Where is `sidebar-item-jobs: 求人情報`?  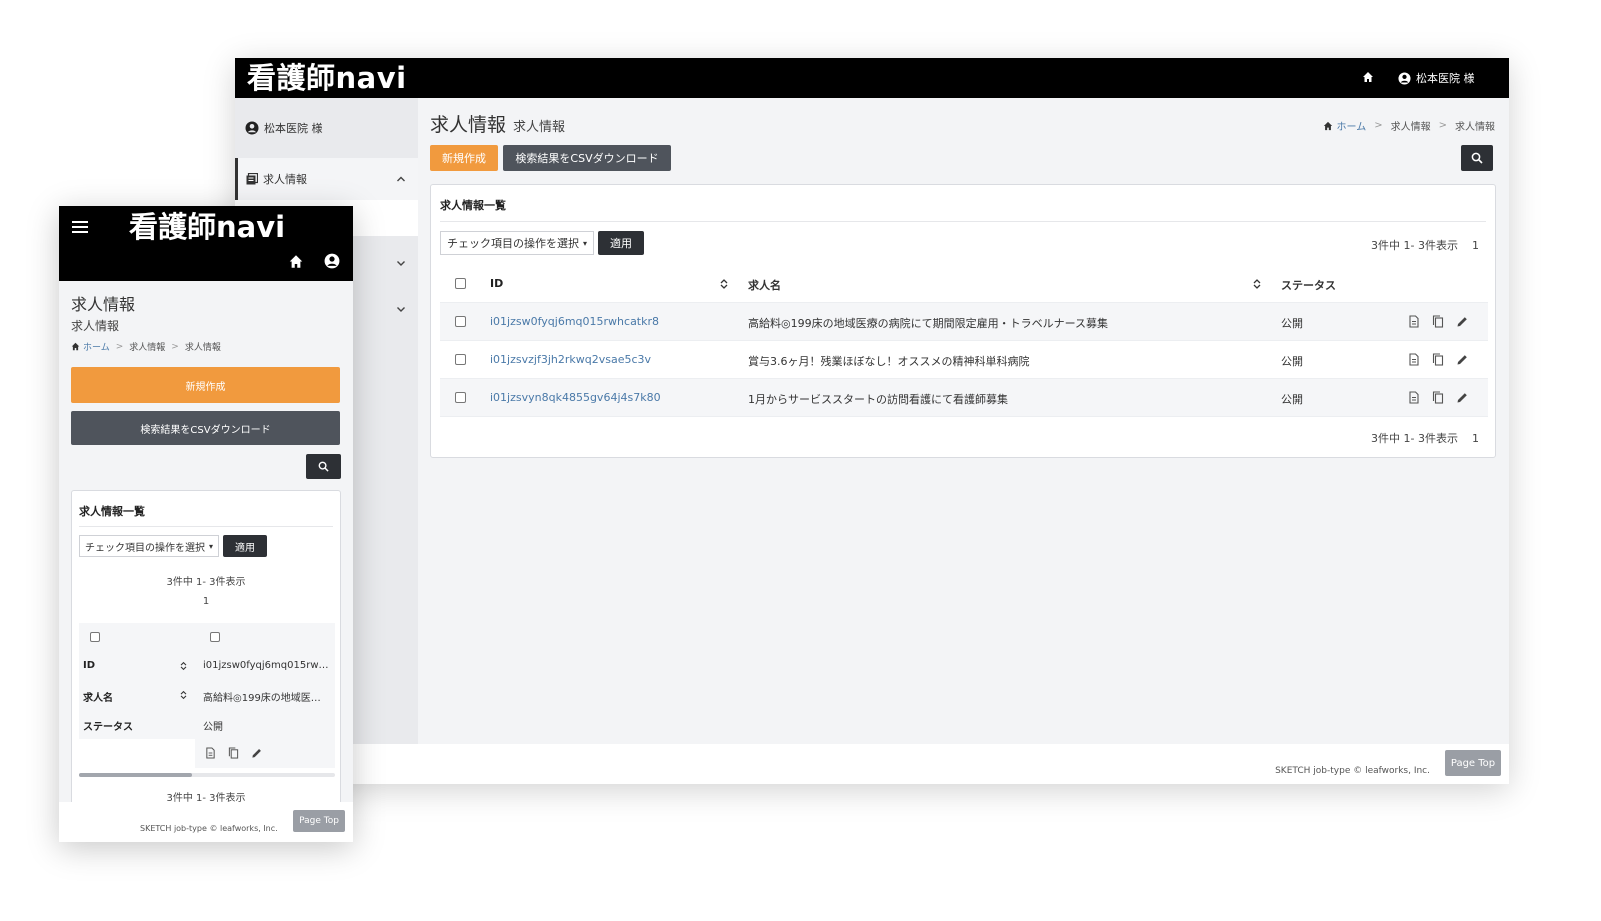 sidebar-item-jobs: 求人情報 is located at coordinates (326, 179).